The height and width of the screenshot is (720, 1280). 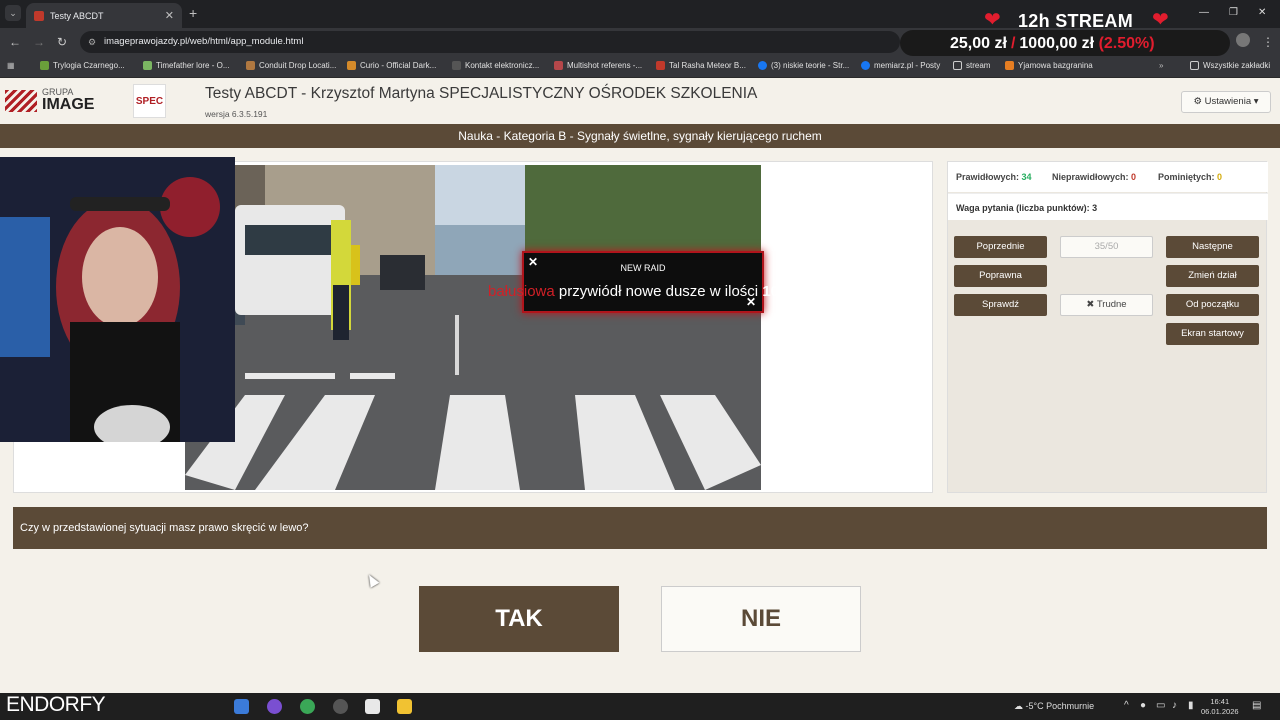 What do you see at coordinates (1143, 705) in the screenshot?
I see `microphone-icon: ●` at bounding box center [1143, 705].